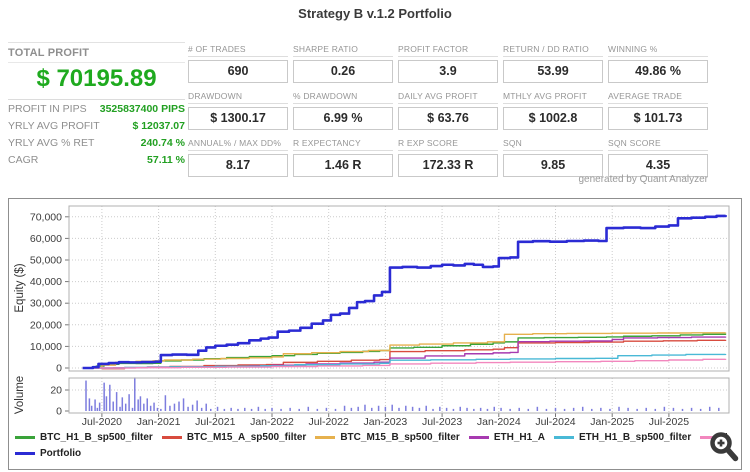 Image resolution: width=750 pixels, height=472 pixels. What do you see at coordinates (669, 422) in the screenshot?
I see `svg-text: Jul-2025` at bounding box center [669, 422].